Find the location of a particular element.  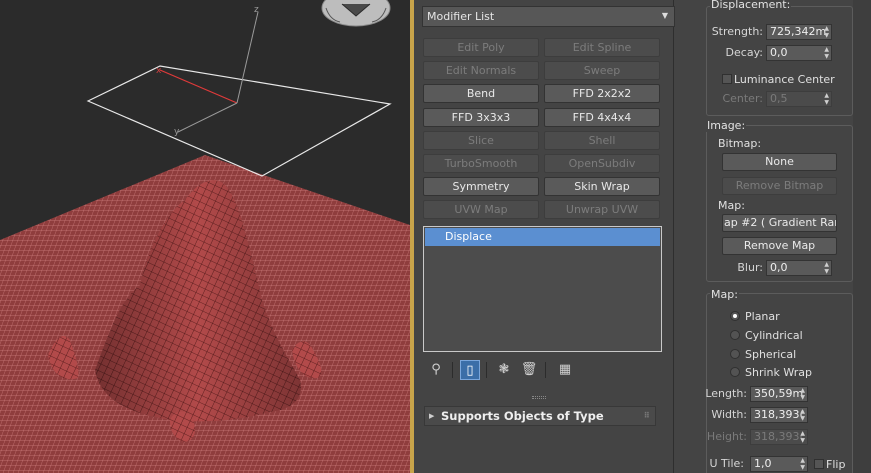

planar-radio is located at coordinates (735, 316).